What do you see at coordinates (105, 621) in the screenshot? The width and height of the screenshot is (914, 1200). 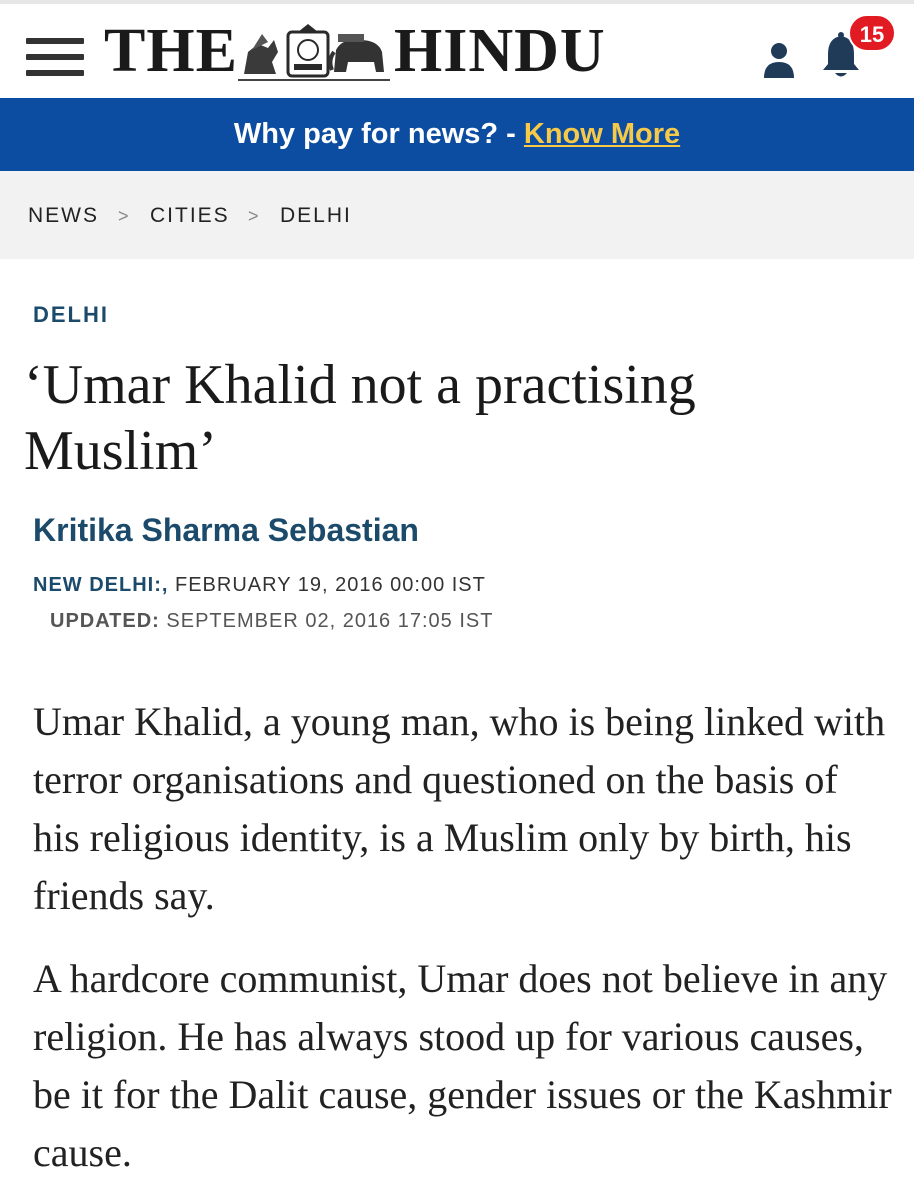 I see `updated-label: UPDATED:` at bounding box center [105, 621].